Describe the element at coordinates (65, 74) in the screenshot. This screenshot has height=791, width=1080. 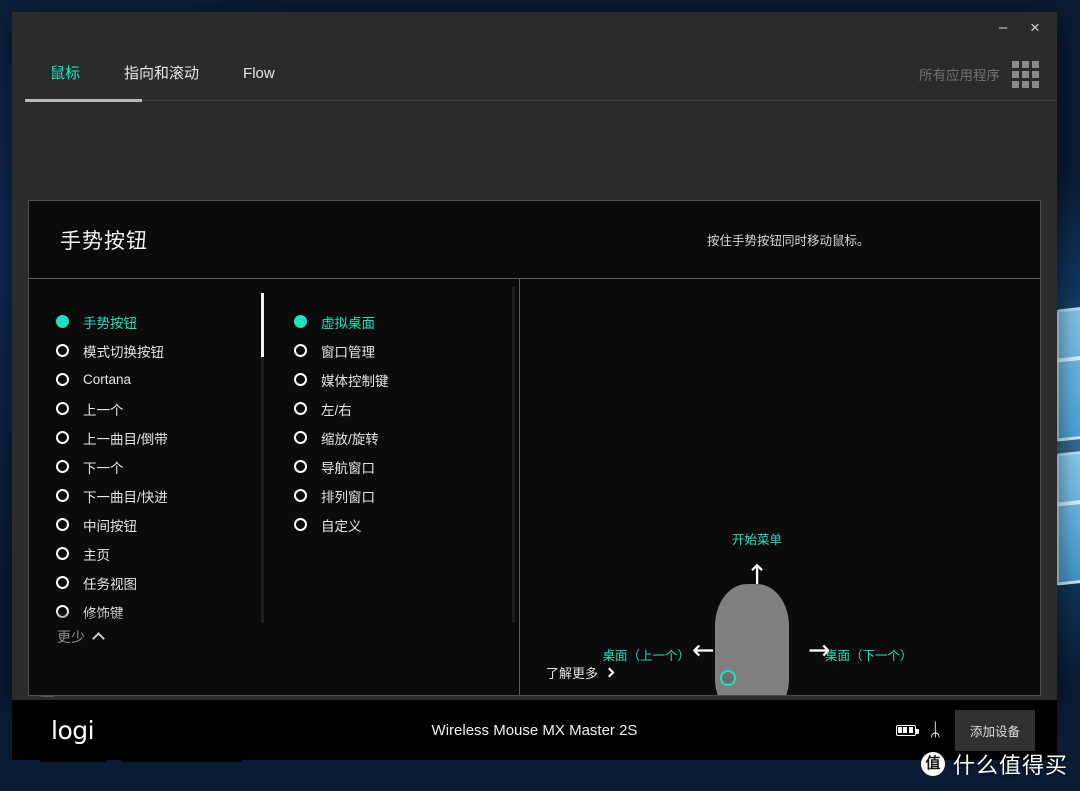
I see `tab-mouse: 鼠标` at that location.